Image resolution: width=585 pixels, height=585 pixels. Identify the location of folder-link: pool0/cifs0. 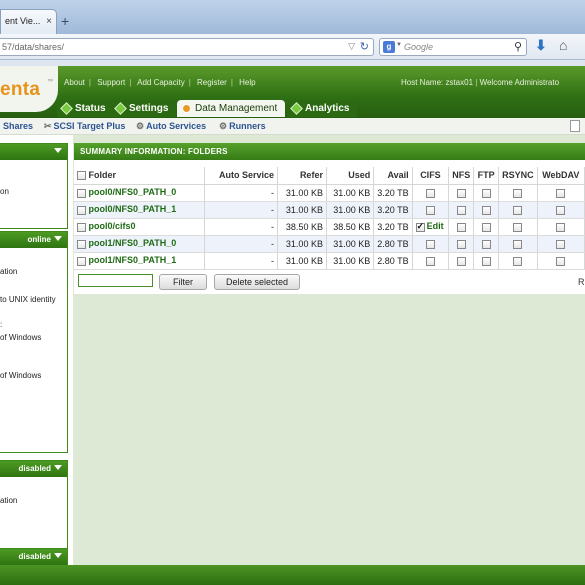
(112, 226).